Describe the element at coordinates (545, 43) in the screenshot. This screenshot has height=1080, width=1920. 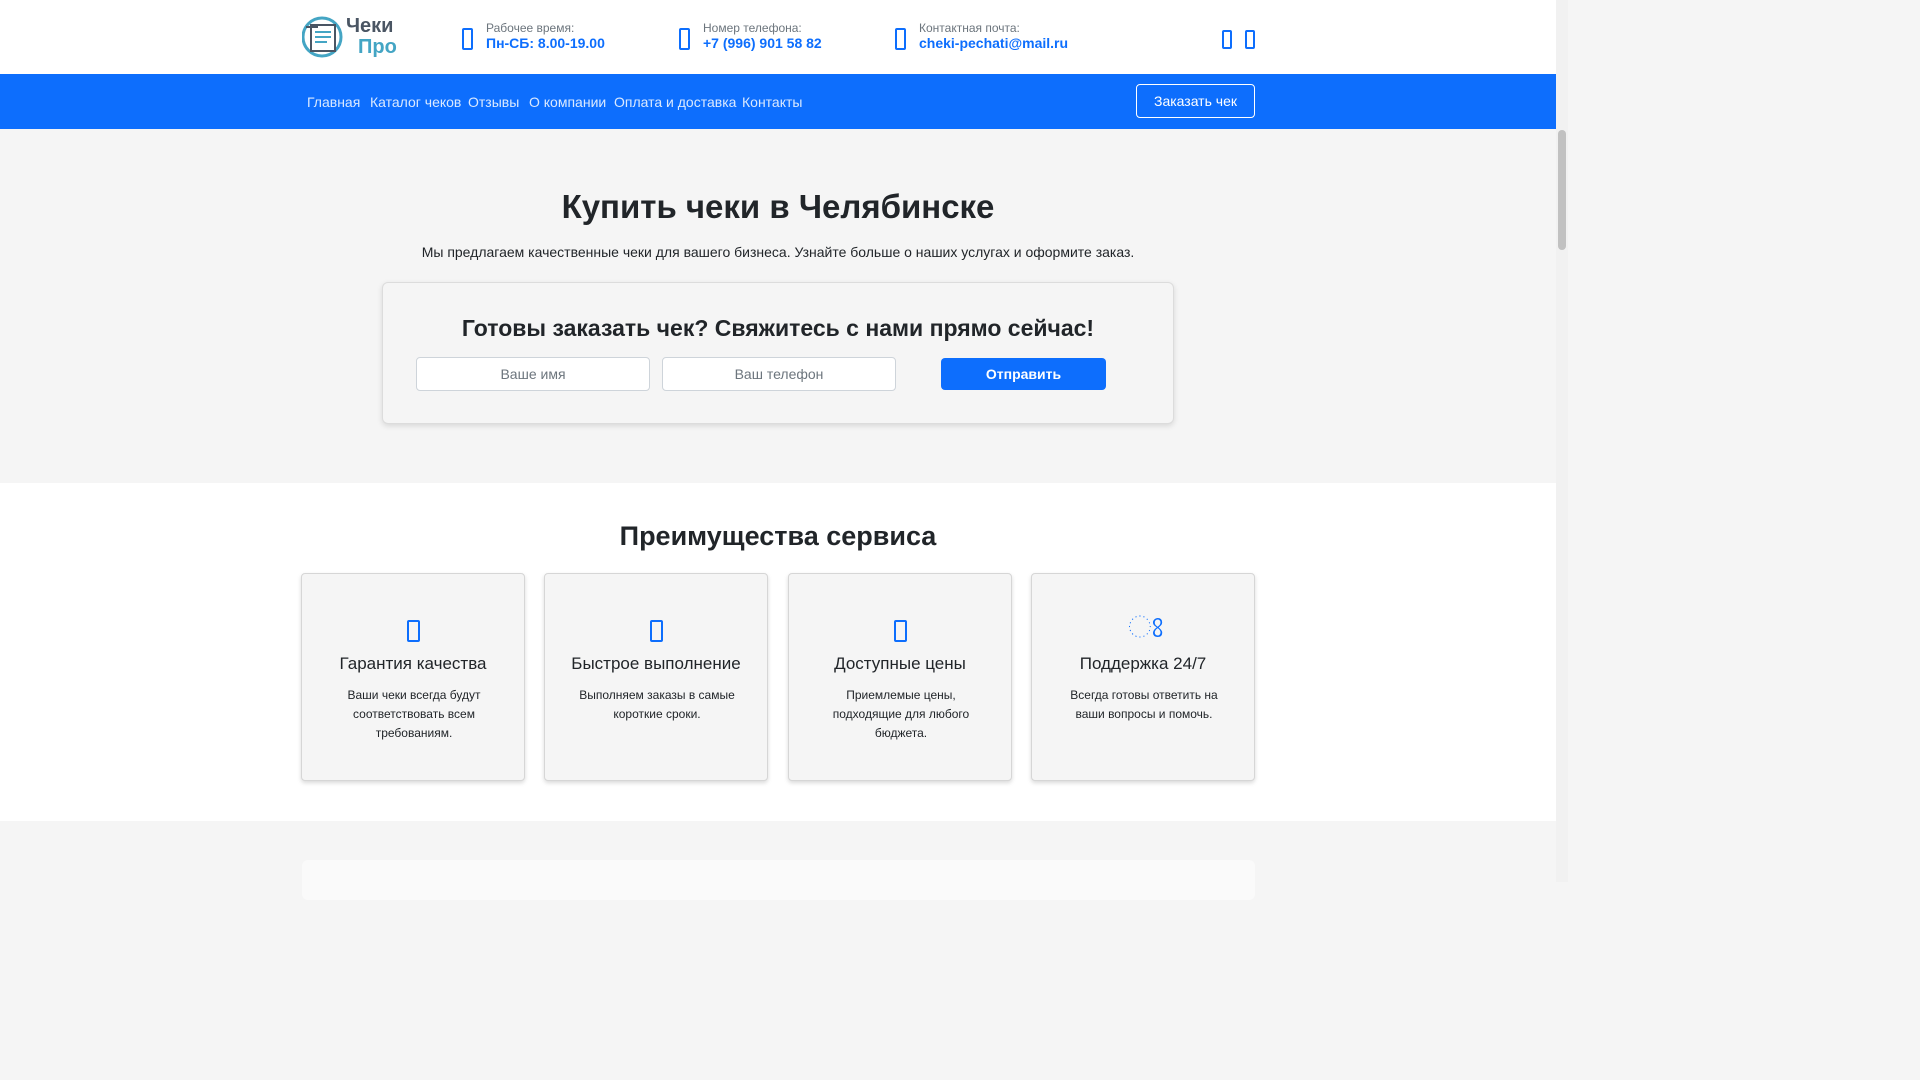
I see `work-hours-value: Пн-СБ: 8.00-19.00` at that location.